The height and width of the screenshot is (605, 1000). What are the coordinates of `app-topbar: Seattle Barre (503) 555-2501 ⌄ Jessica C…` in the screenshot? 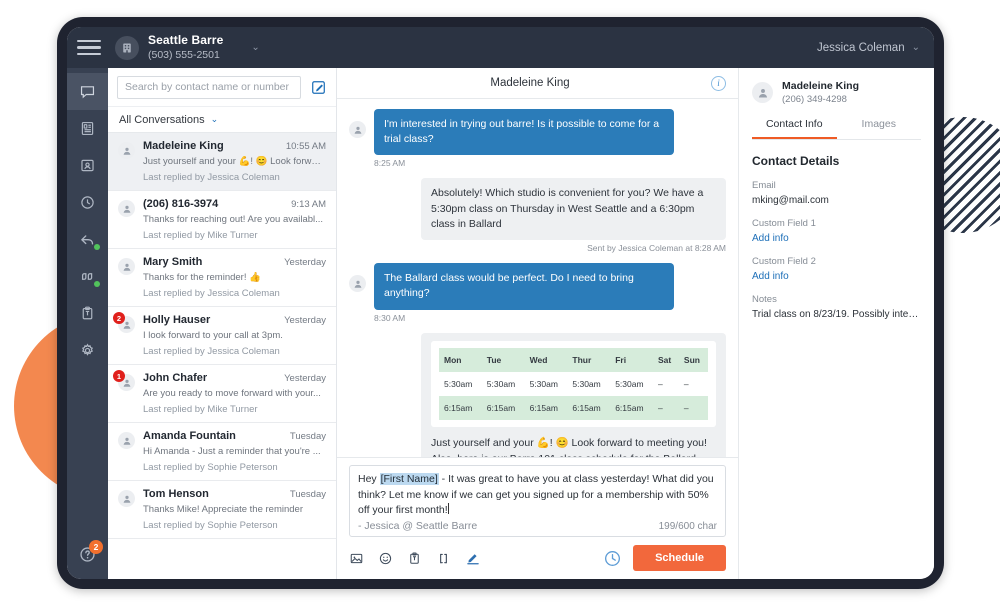 It's located at (500, 47).